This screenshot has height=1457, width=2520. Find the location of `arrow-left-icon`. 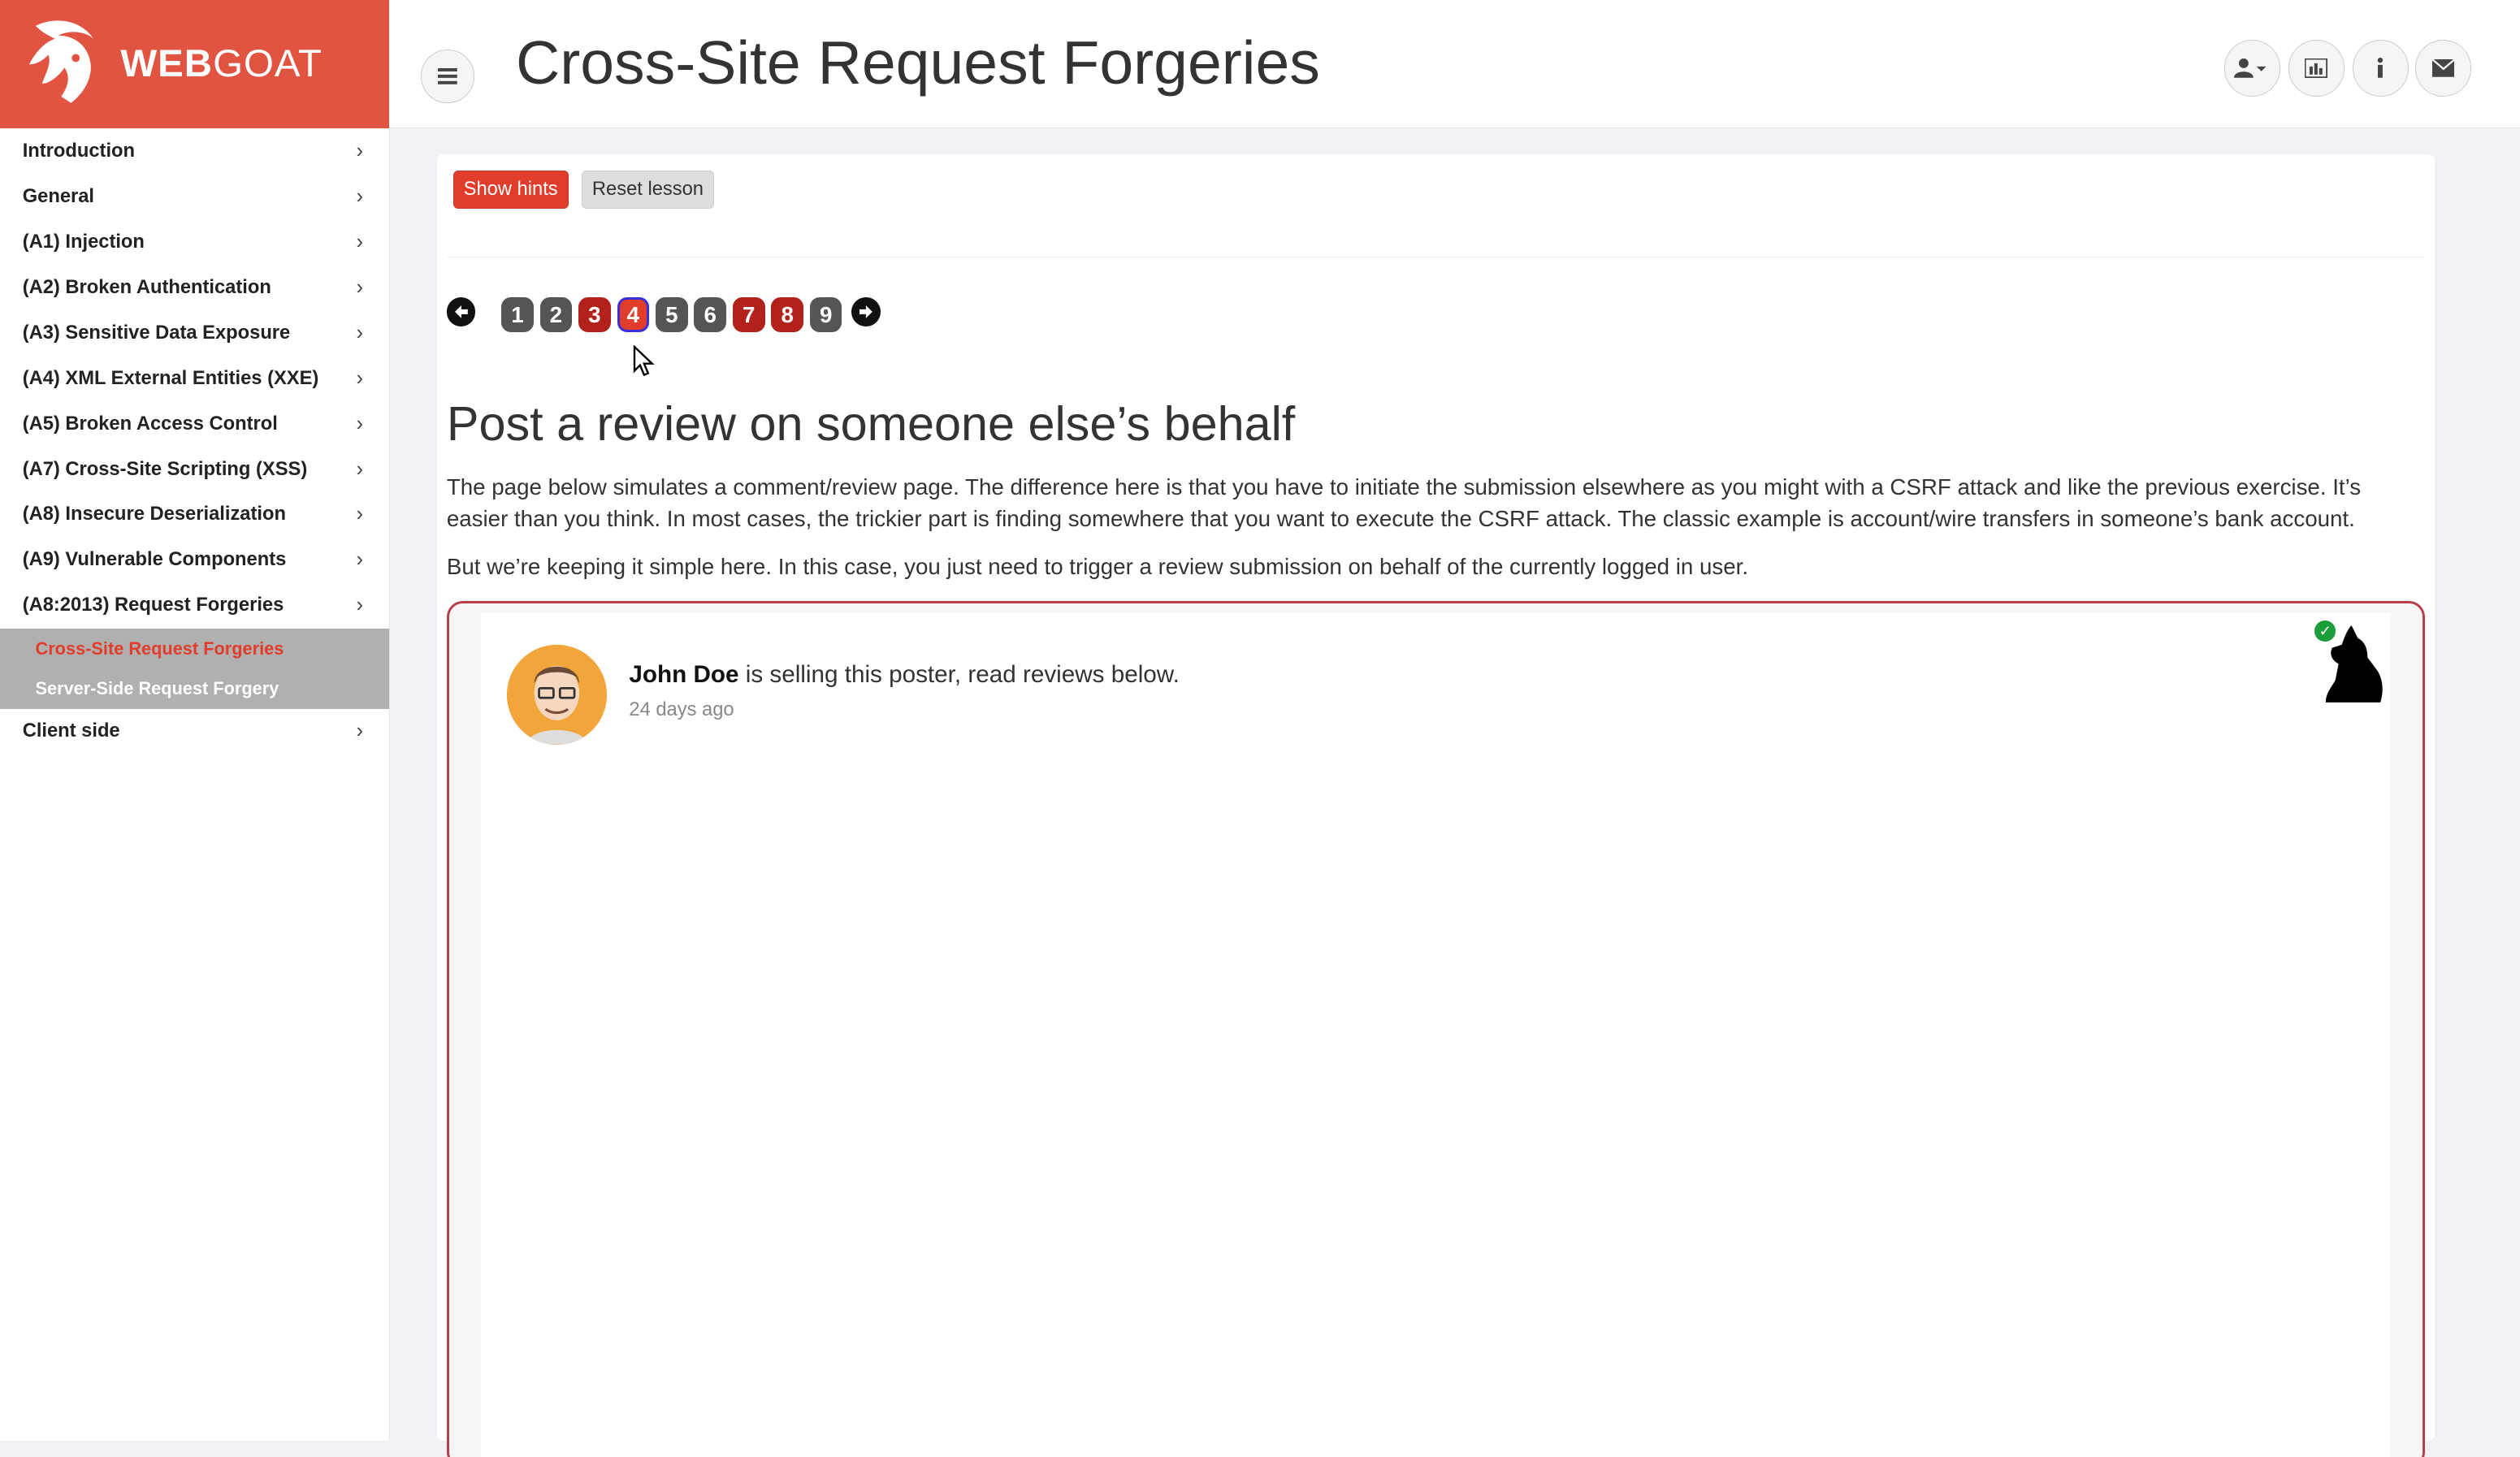

arrow-left-icon is located at coordinates (461, 311).